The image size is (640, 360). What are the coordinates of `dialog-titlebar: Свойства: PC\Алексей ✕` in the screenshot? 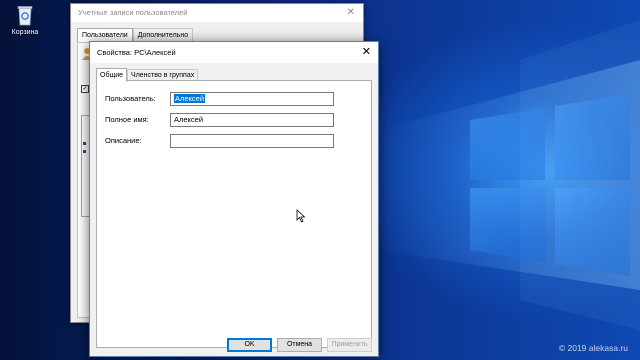 It's located at (234, 52).